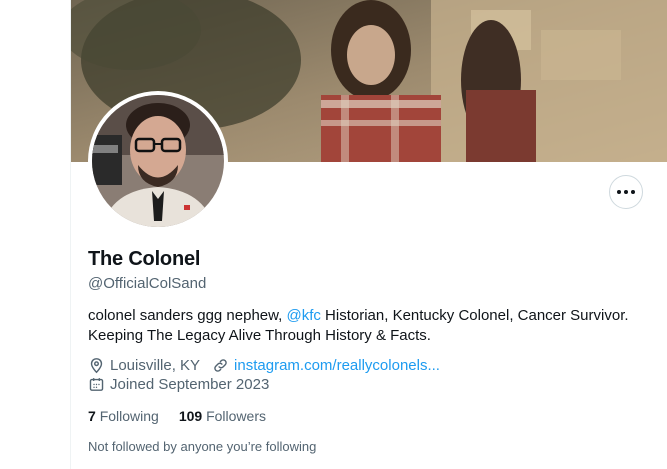 The width and height of the screenshot is (667, 469). I want to click on link-icon, so click(220, 365).